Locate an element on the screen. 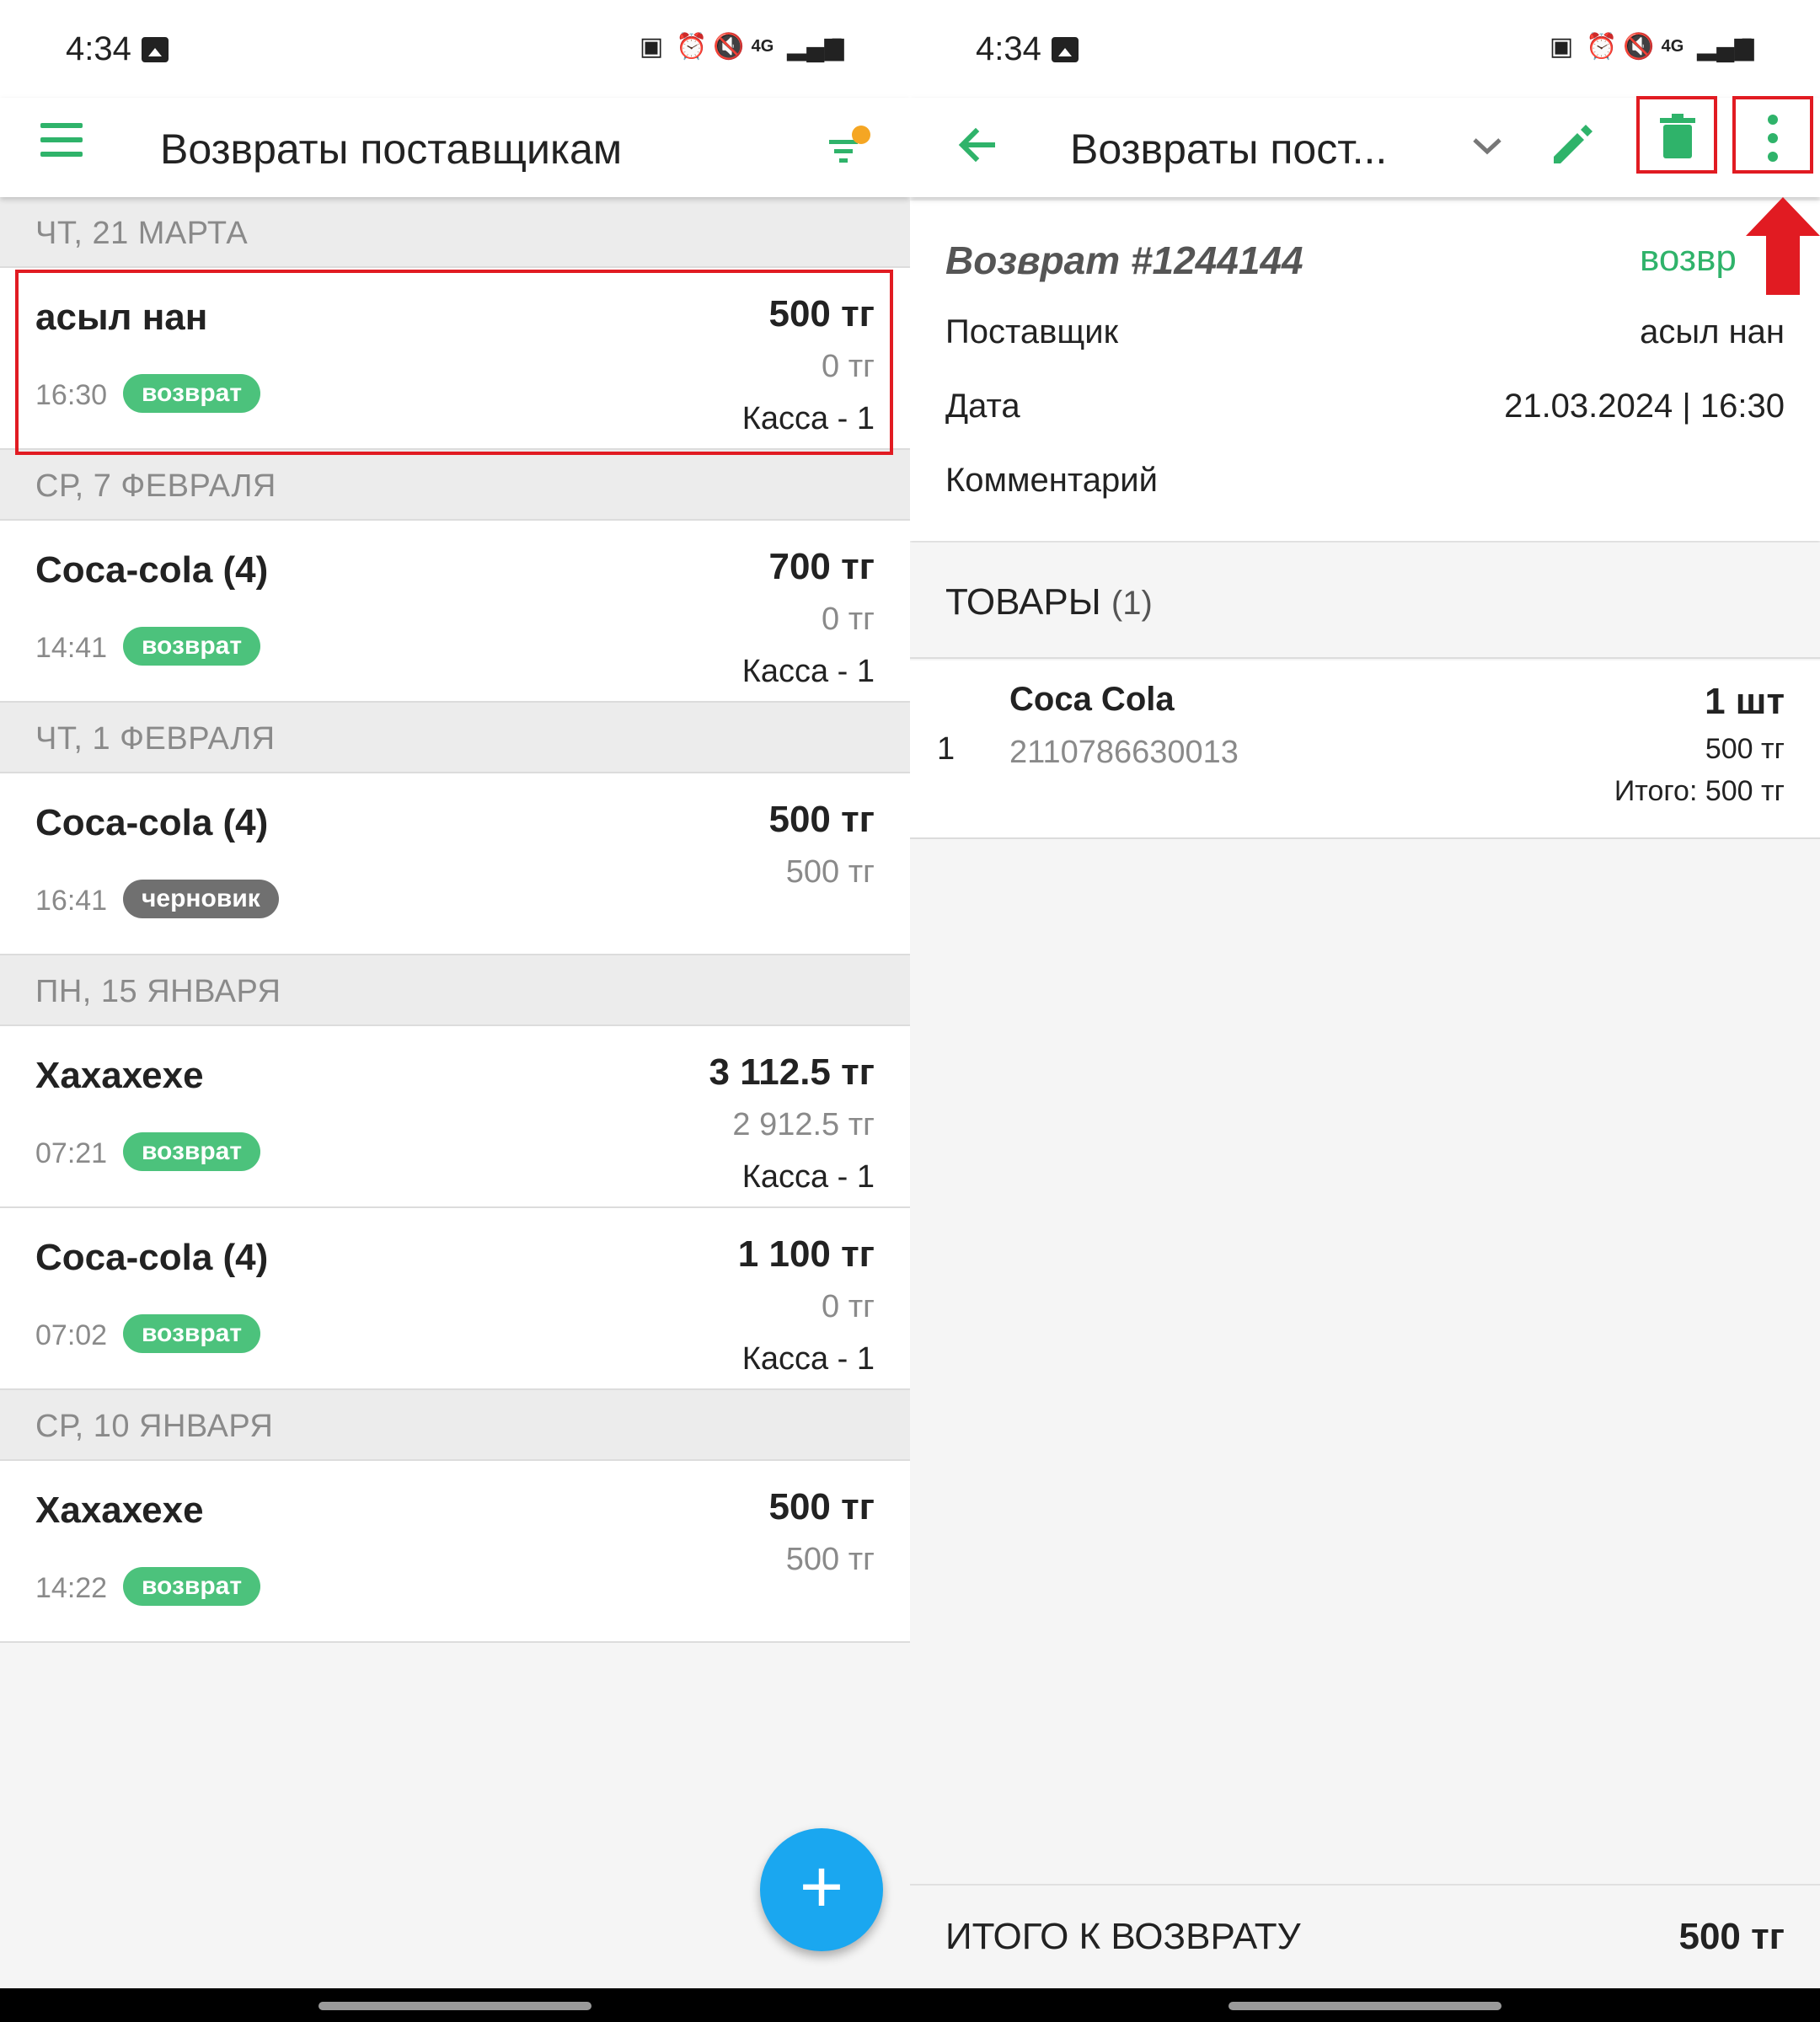  red-arrow-annotation-icon is located at coordinates (1783, 246).